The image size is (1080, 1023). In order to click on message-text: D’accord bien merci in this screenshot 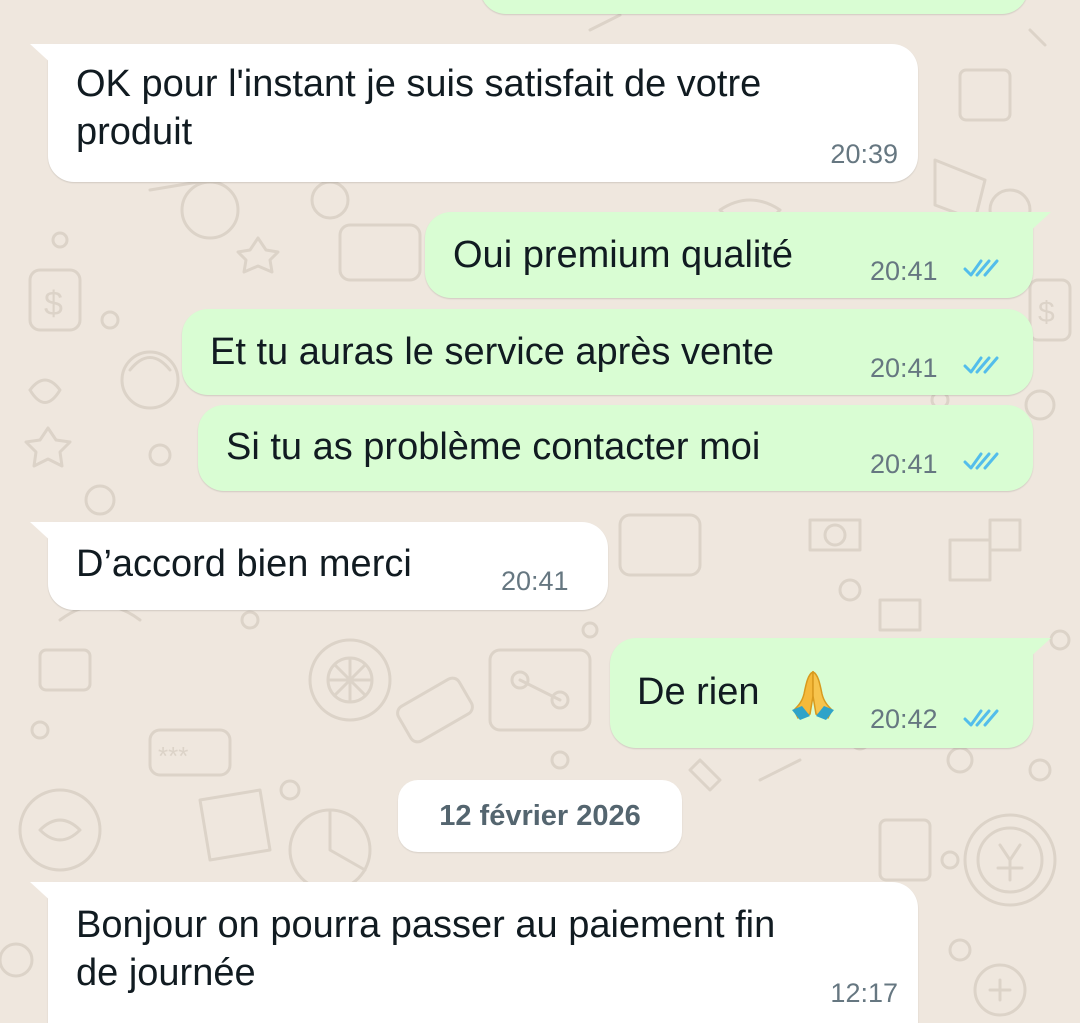, I will do `click(244, 564)`.